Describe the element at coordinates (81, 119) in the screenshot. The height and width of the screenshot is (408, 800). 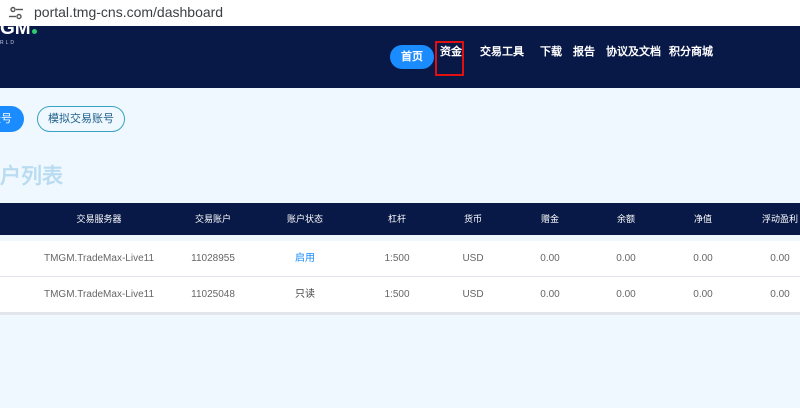
I see `demo-account-button: 模拟交易账号` at that location.